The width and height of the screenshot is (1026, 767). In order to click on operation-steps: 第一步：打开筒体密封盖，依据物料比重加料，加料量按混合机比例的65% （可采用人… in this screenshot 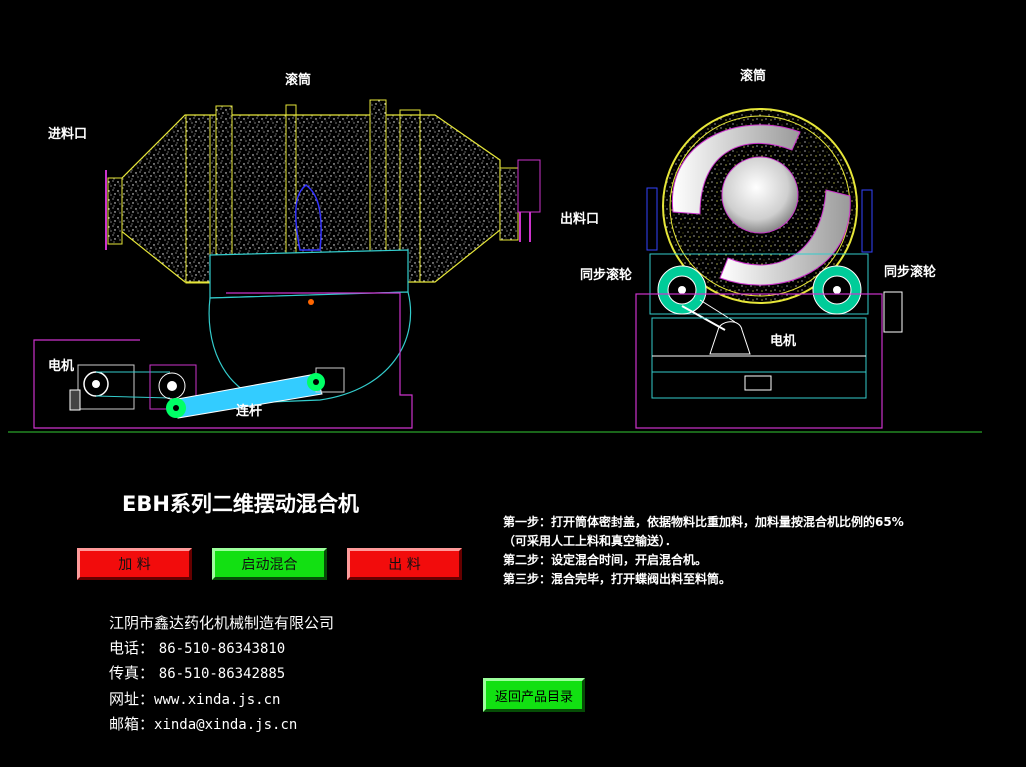, I will do `click(703, 551)`.